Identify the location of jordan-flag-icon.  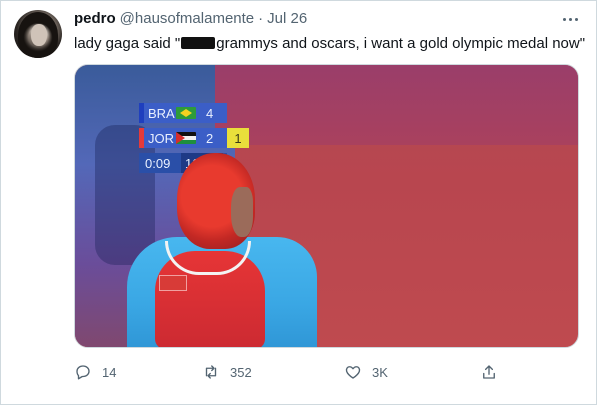
(186, 138).